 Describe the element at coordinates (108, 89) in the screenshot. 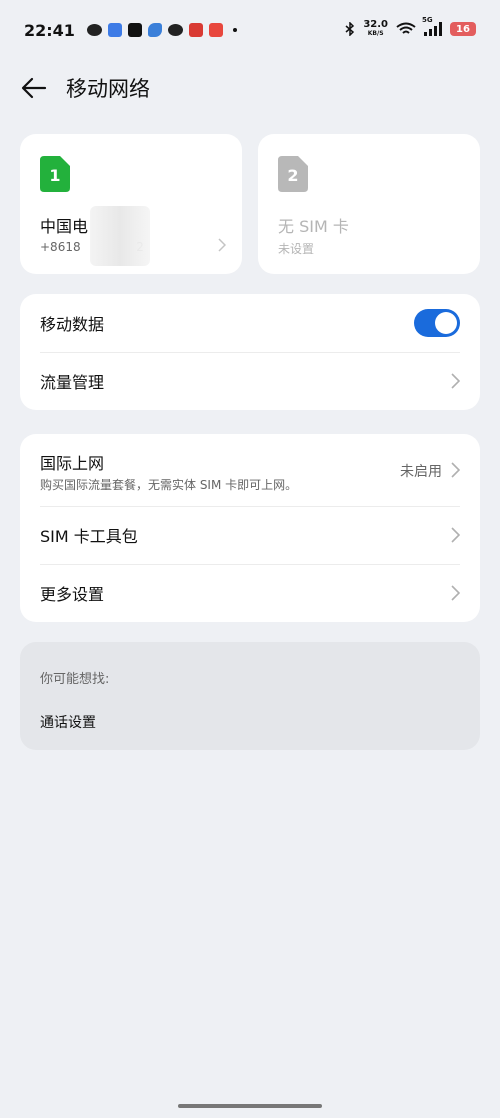

I see `page-title: 移动网络` at that location.